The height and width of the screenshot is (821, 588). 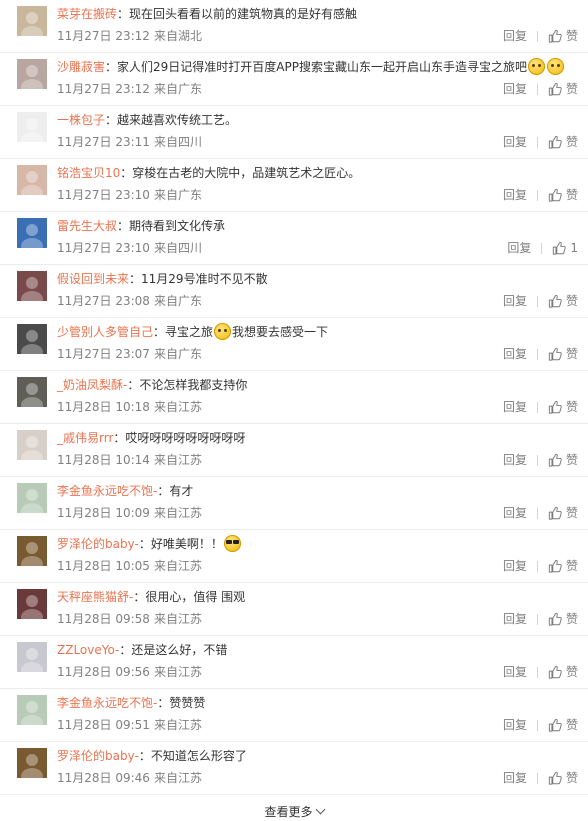 What do you see at coordinates (105, 332) in the screenshot?
I see `username-link: 少管别人多管自己` at bounding box center [105, 332].